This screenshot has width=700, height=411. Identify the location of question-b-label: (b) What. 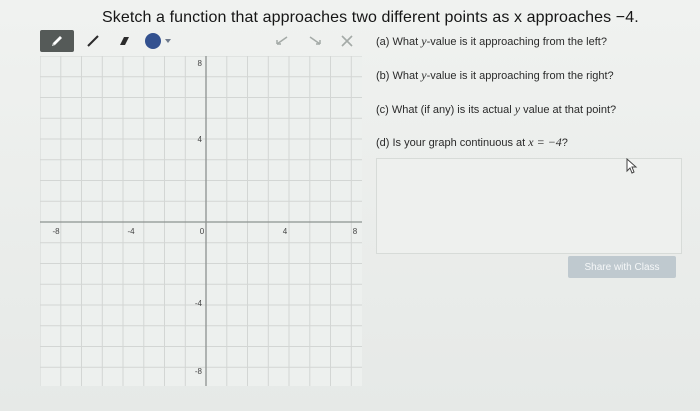
(397, 76).